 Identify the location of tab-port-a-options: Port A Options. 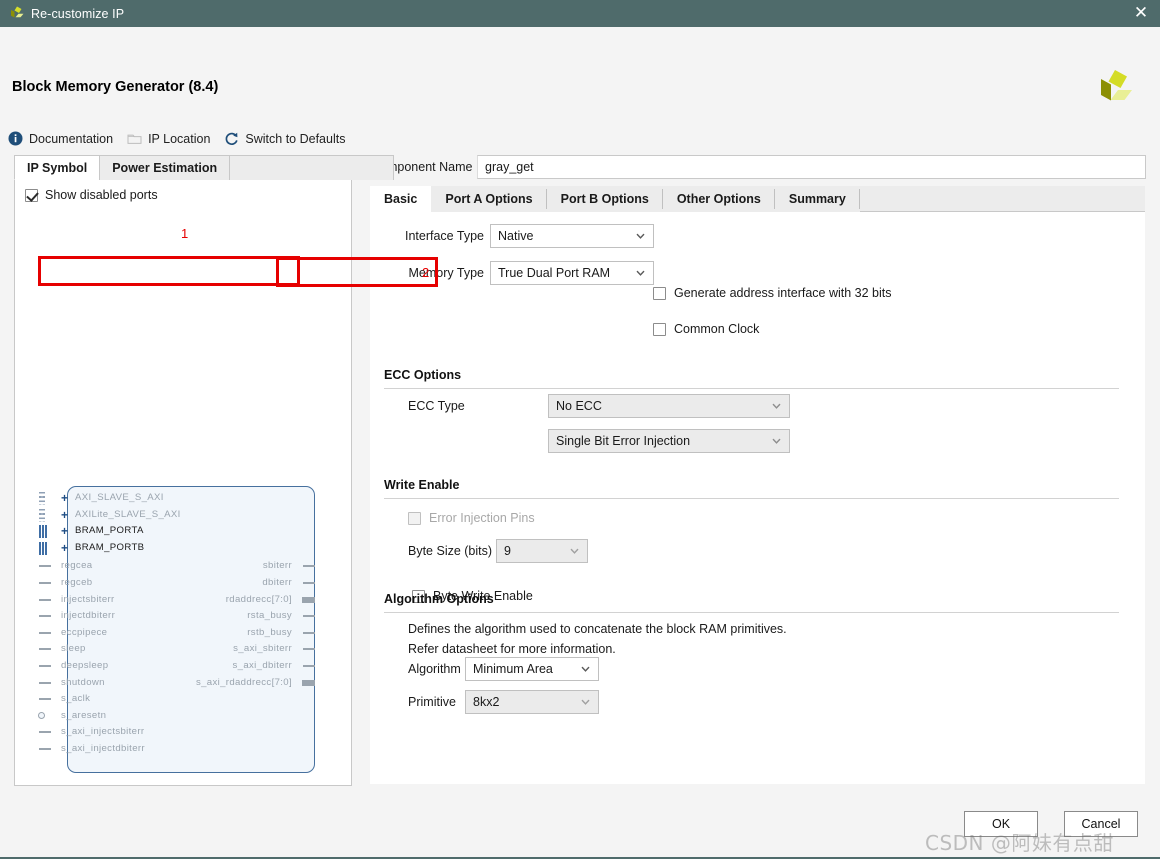
(489, 199).